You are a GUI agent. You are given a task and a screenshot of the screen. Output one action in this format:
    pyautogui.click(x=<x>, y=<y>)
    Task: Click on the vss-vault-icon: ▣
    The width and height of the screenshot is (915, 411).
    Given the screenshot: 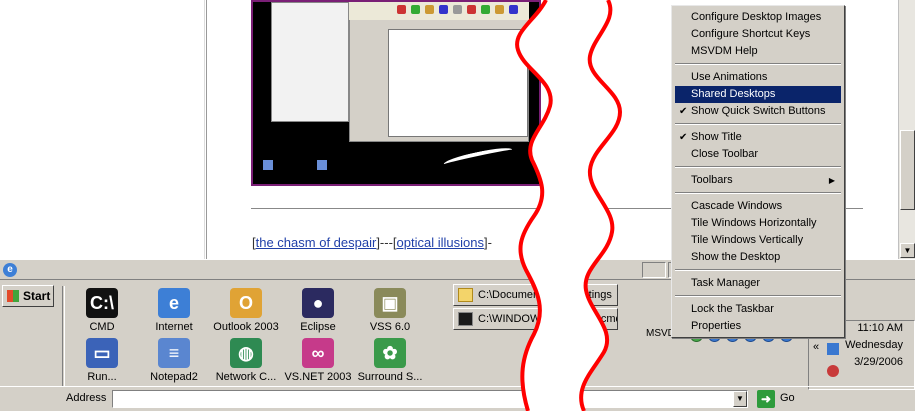 What is the action you would take?
    pyautogui.click(x=390, y=303)
    